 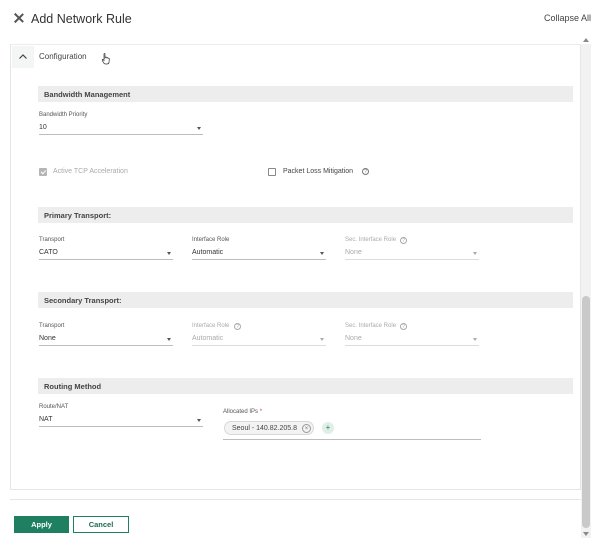 What do you see at coordinates (305, 386) in the screenshot?
I see `routing-section-header: Routing Method` at bounding box center [305, 386].